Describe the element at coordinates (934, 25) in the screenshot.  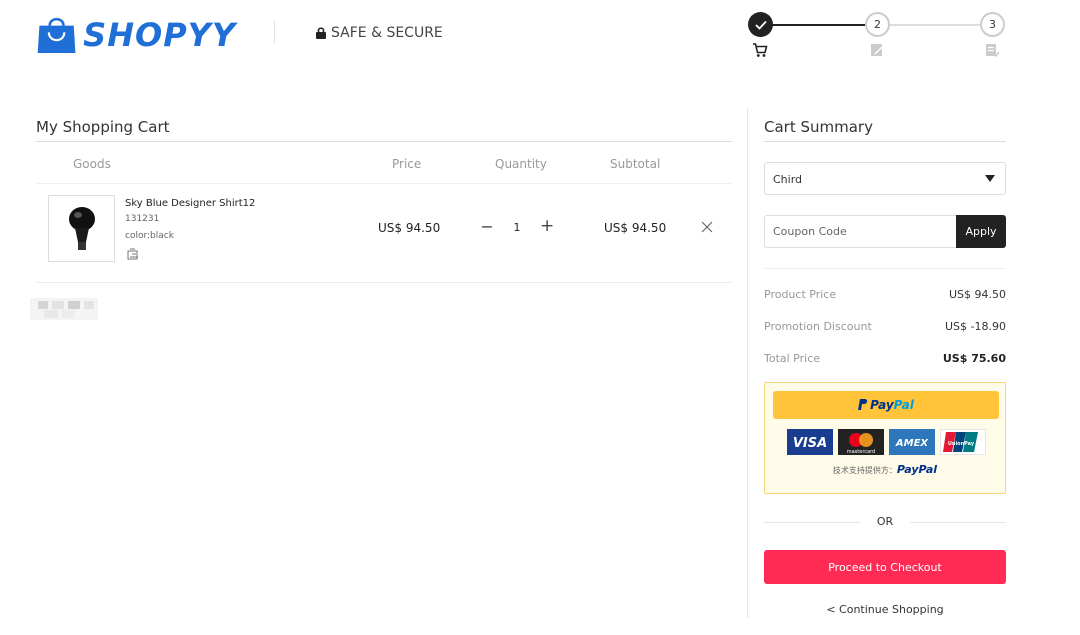
I see `progress-line-pending` at that location.